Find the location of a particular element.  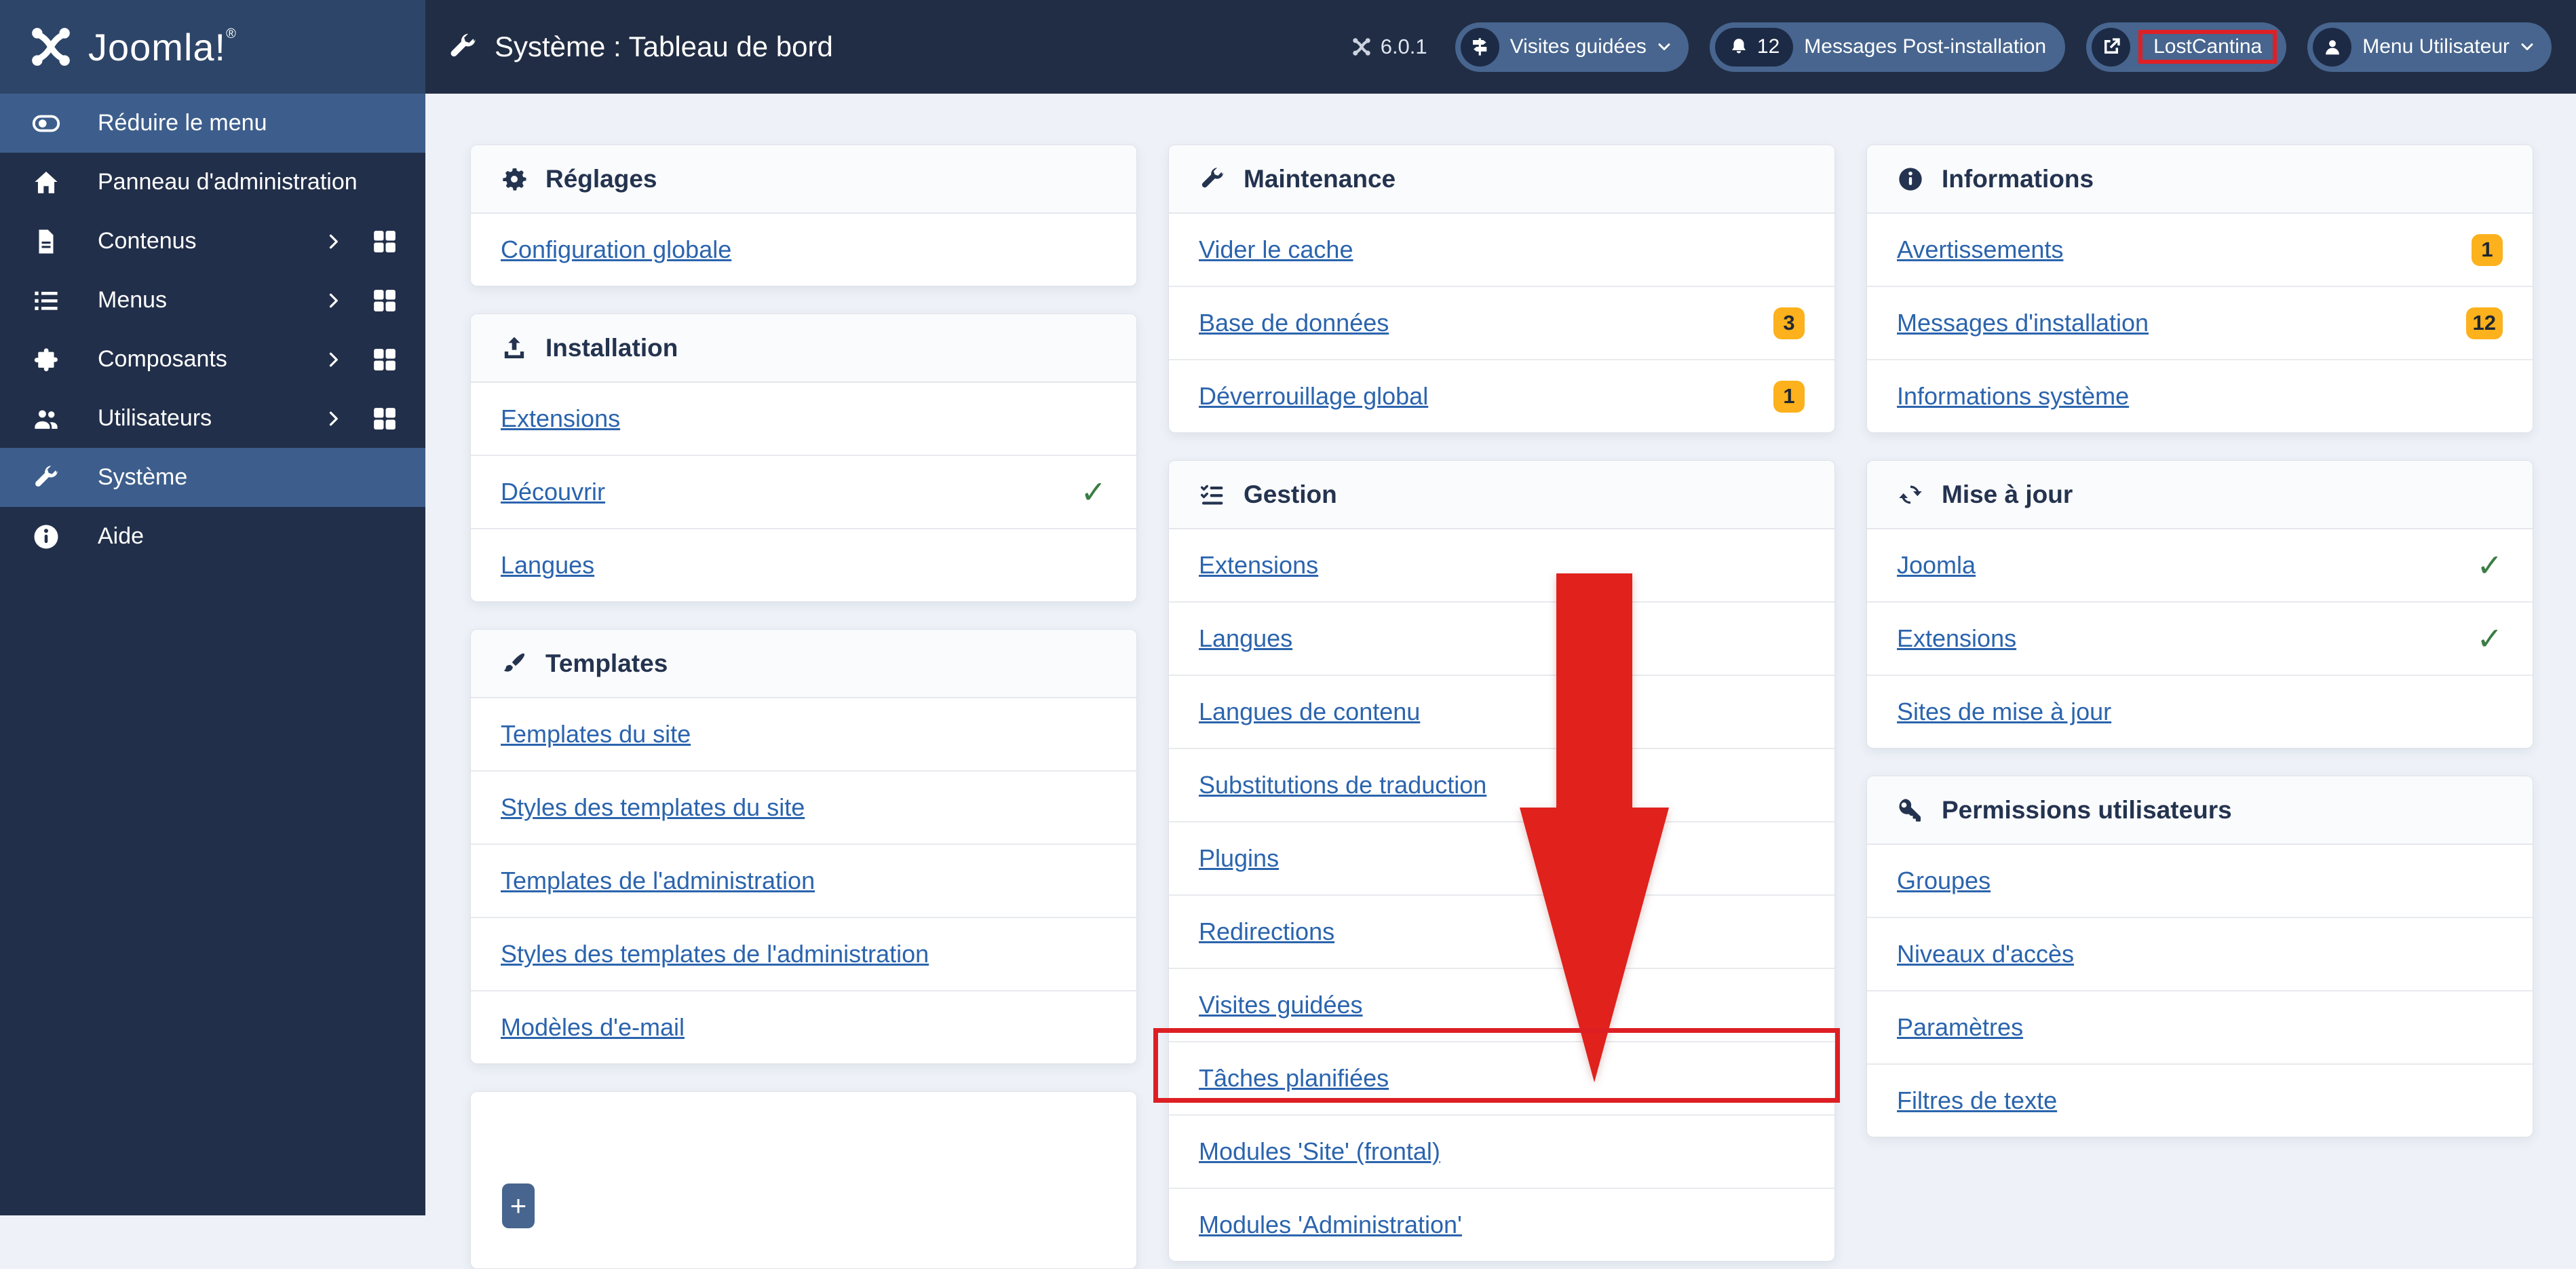

user-menu-label: Menu Utilisateur is located at coordinates (2436, 46).